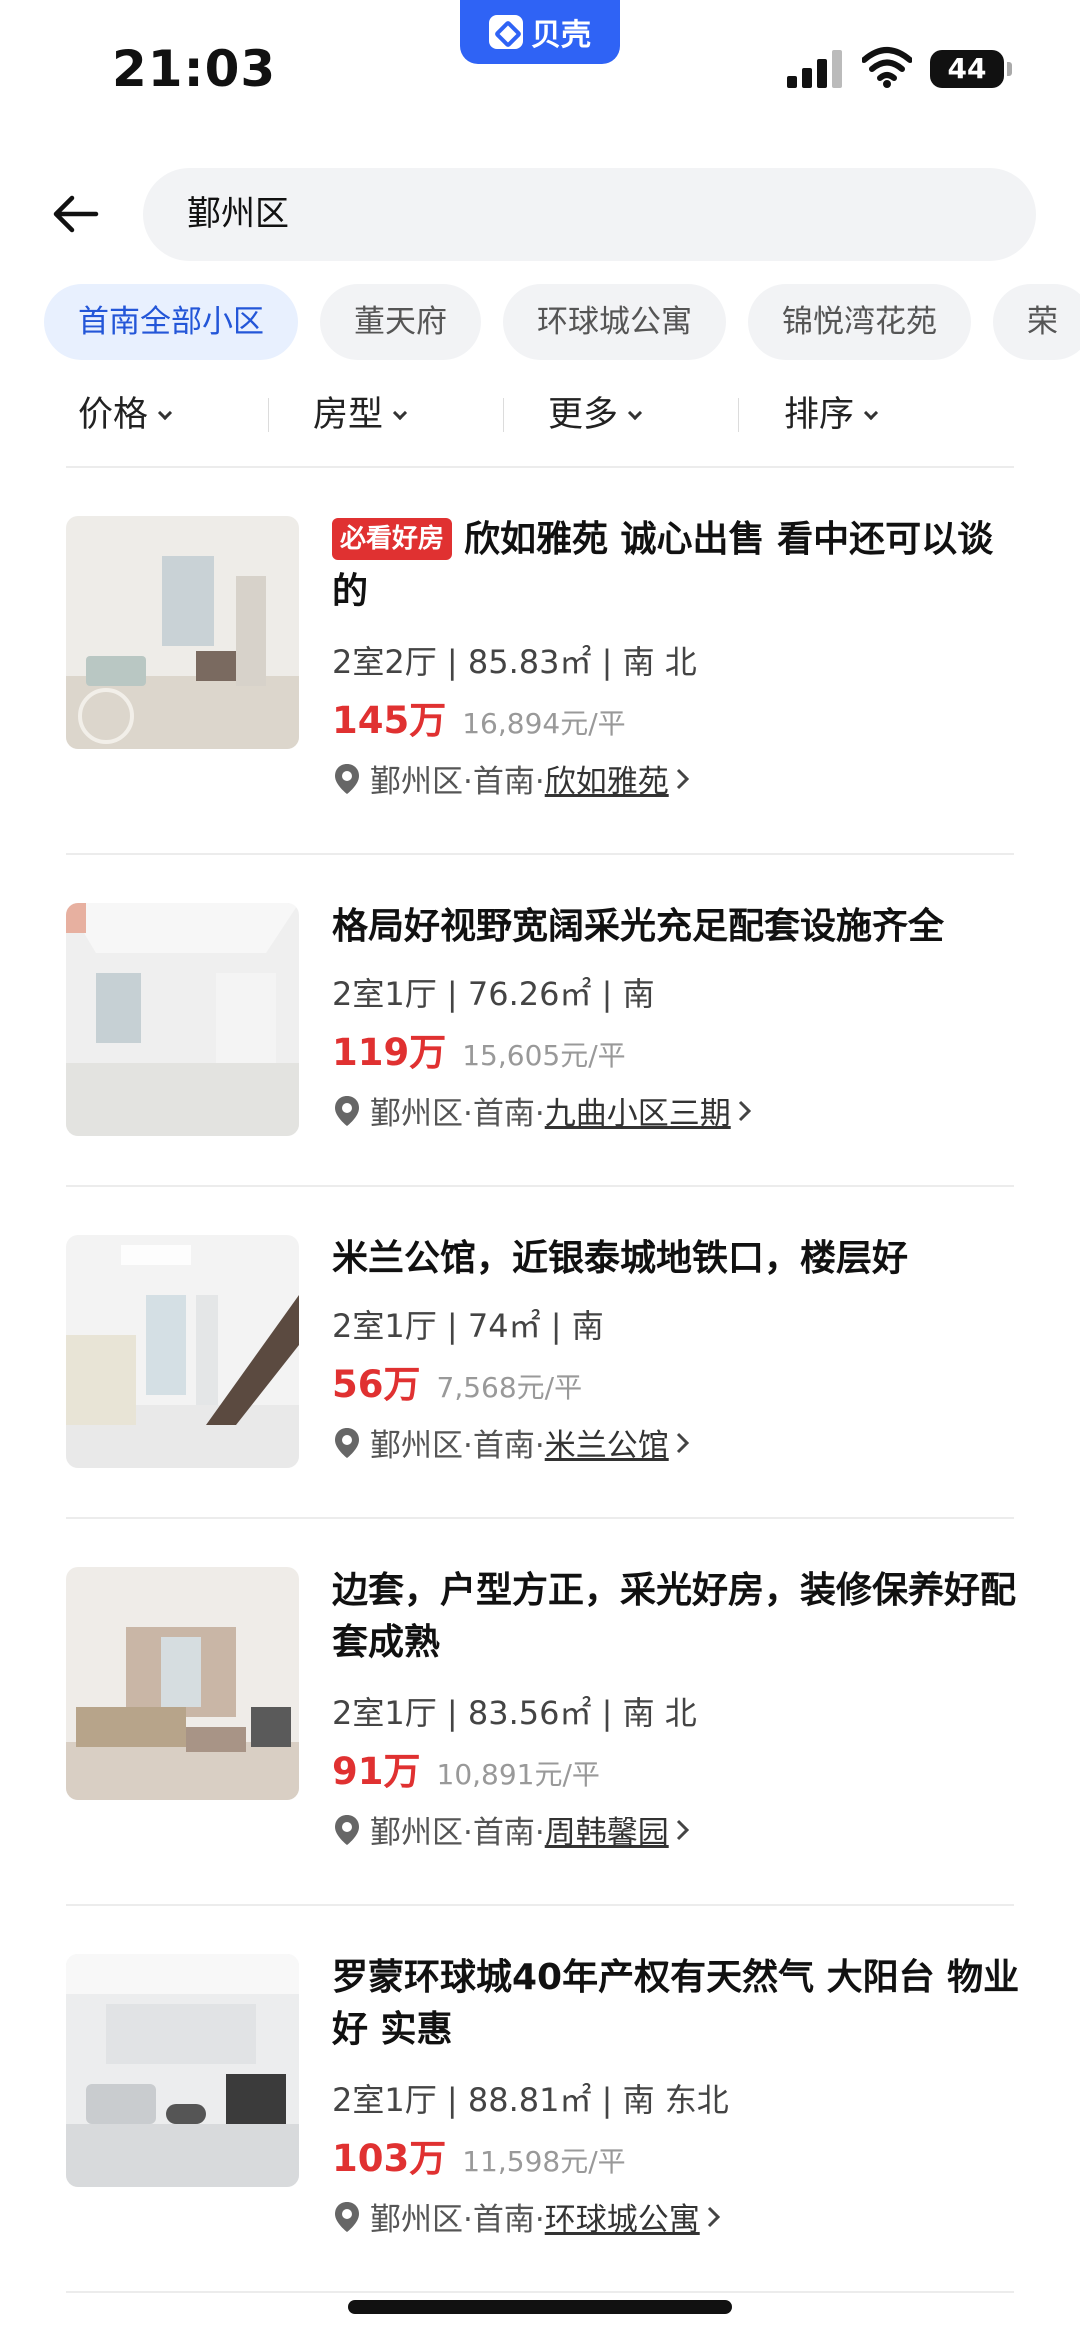  What do you see at coordinates (1036, 322) in the screenshot?
I see `chip-community: 荣` at bounding box center [1036, 322].